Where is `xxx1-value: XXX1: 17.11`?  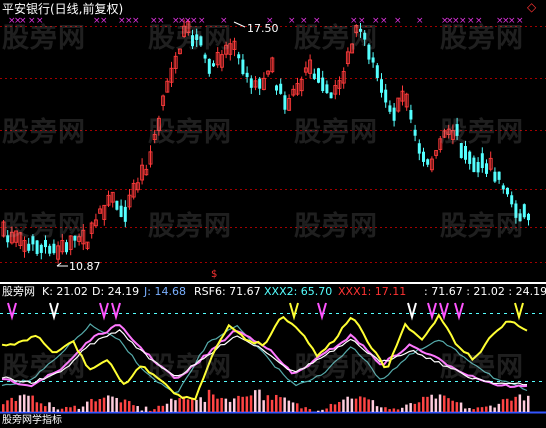 xxx1-value: XXX1: 17.11 is located at coordinates (372, 291).